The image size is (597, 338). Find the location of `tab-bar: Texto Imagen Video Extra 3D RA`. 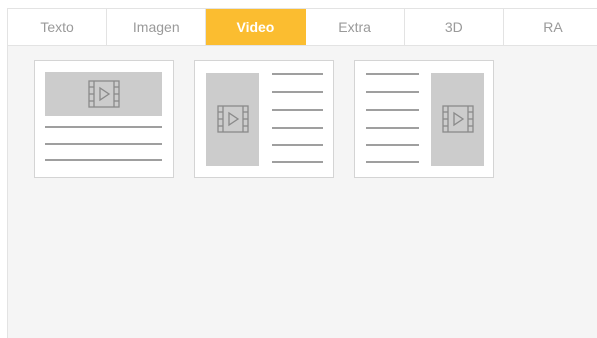

tab-bar: Texto Imagen Video Extra 3D RA is located at coordinates (302, 27).